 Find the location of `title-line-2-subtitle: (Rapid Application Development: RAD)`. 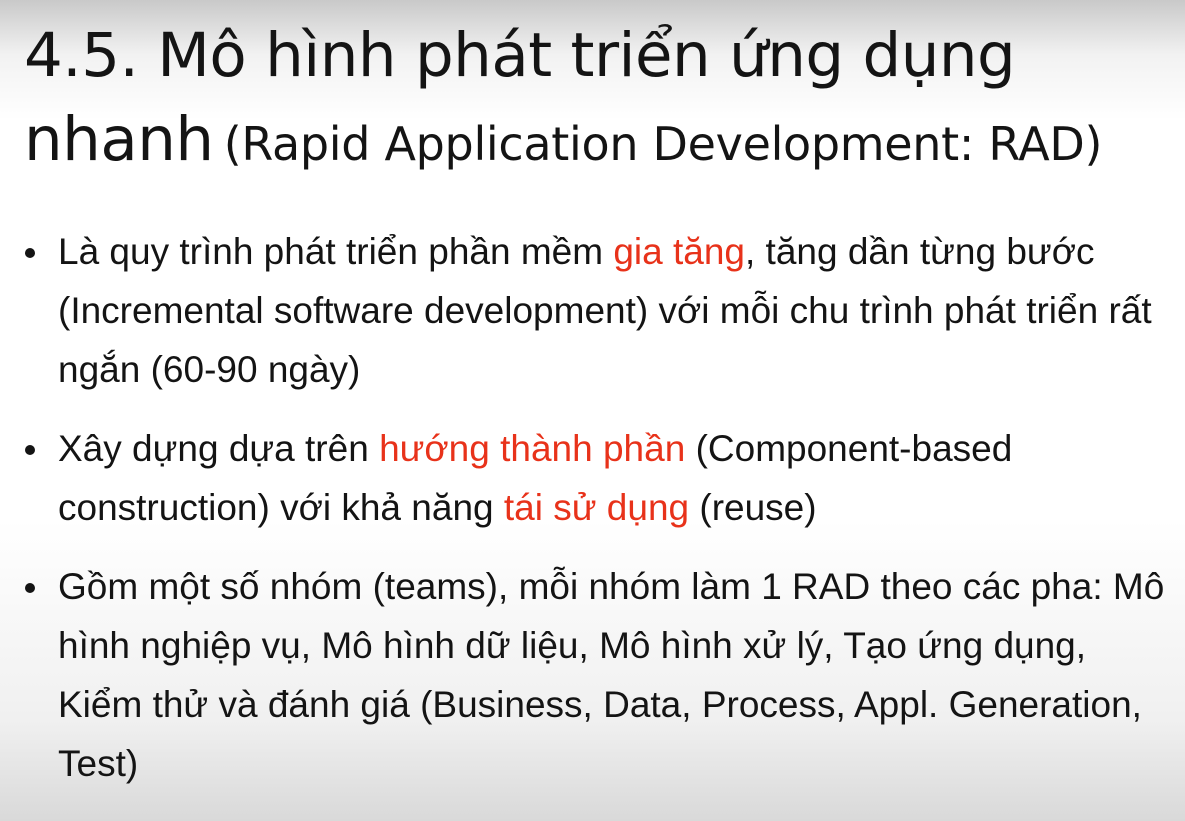

title-line-2-subtitle: (Rapid Application Development: RAD) is located at coordinates (663, 144).